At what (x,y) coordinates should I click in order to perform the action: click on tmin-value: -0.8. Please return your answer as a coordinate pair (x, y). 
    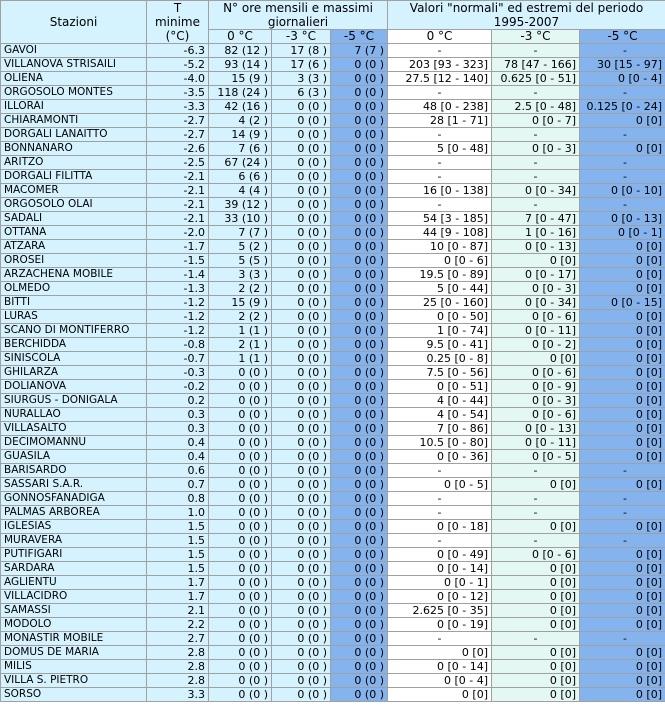
    Looking at the image, I should click on (177, 344).